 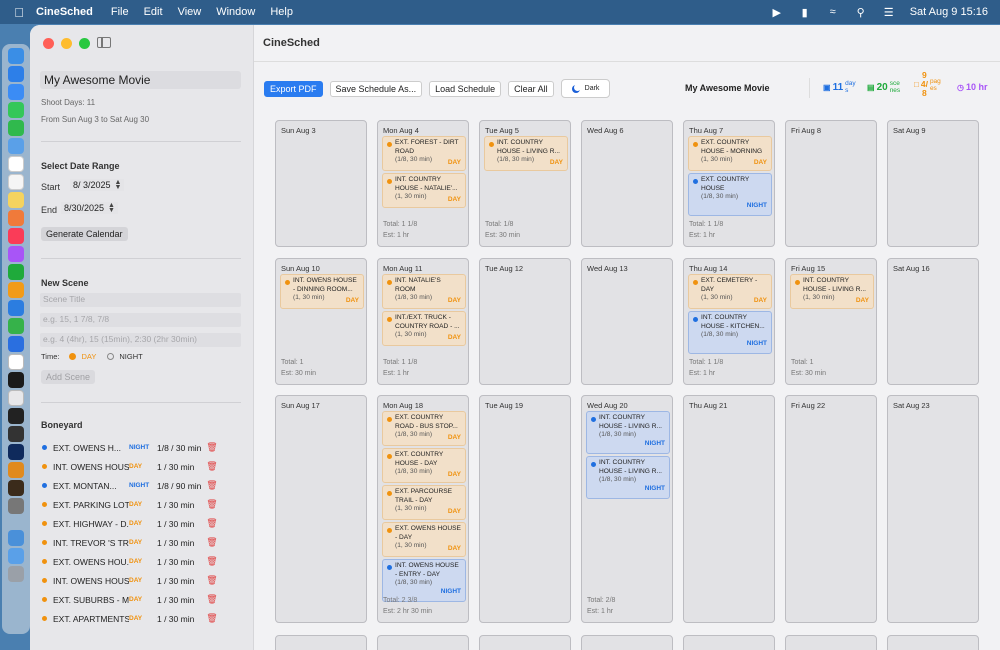 I want to click on night-radio-label: NIGHT, so click(x=130, y=356).